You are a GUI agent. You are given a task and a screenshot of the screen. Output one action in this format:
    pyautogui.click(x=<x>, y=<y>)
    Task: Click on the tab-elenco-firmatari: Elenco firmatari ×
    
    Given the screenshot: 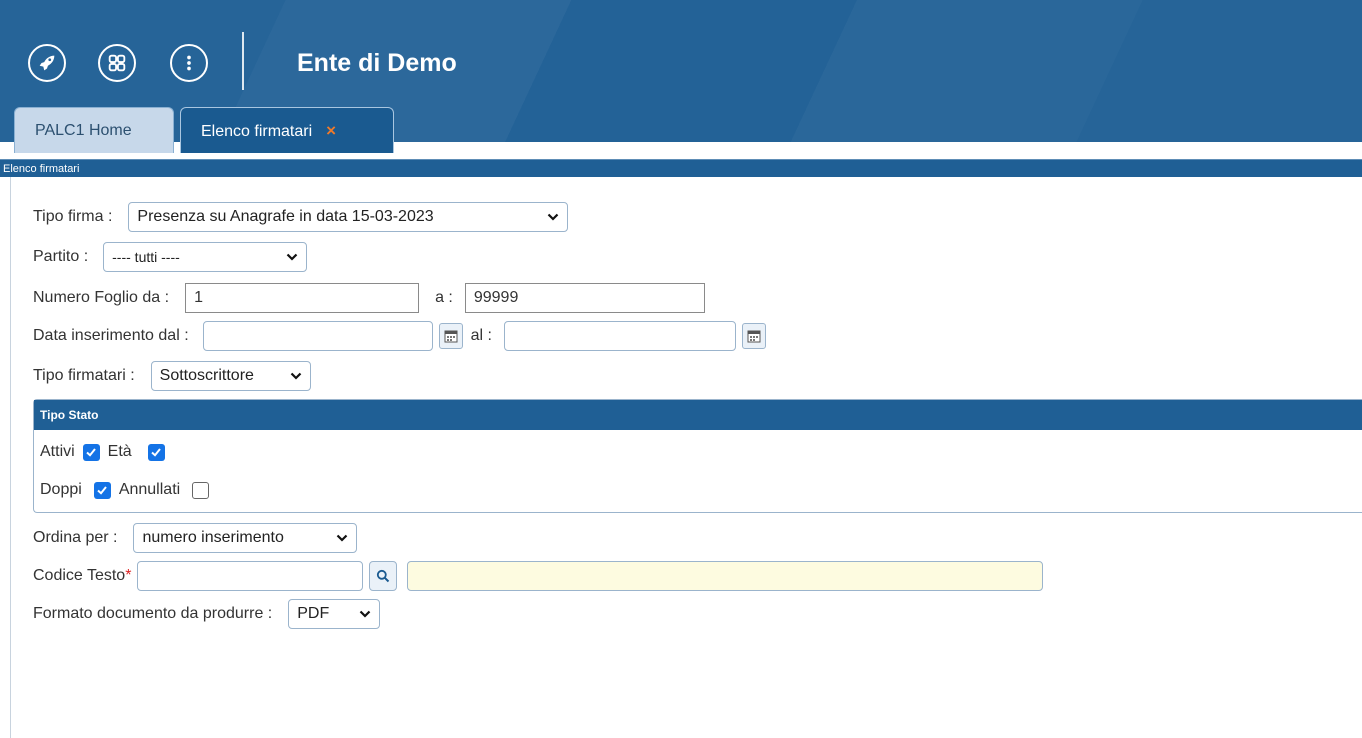 What is the action you would take?
    pyautogui.click(x=287, y=130)
    